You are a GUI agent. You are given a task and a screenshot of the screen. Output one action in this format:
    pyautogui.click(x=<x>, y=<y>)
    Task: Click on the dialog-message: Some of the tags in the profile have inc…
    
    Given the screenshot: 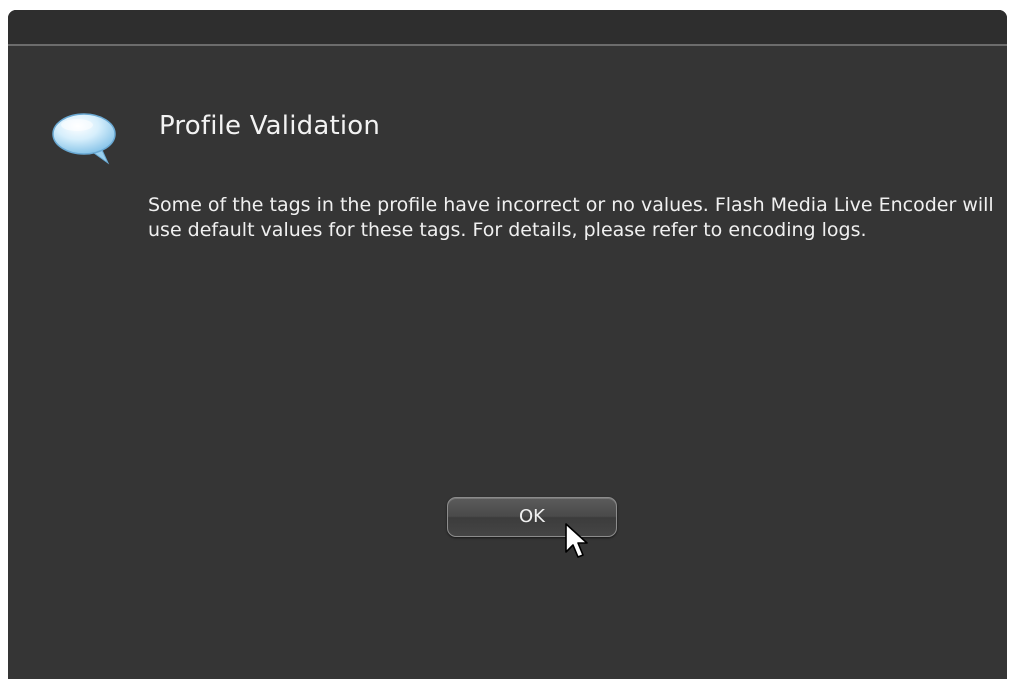 What is the action you would take?
    pyautogui.click(x=571, y=217)
    